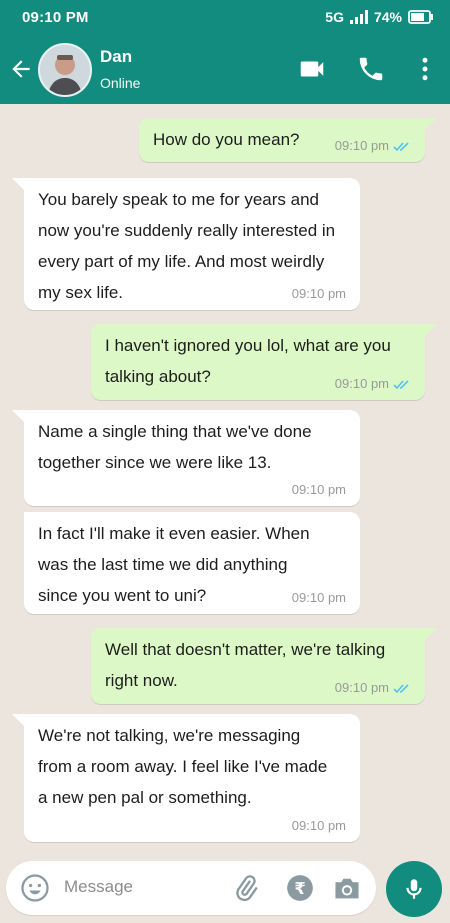  I want to click on status-bar: 09:10 PM 5G 74%, so click(225, 17).